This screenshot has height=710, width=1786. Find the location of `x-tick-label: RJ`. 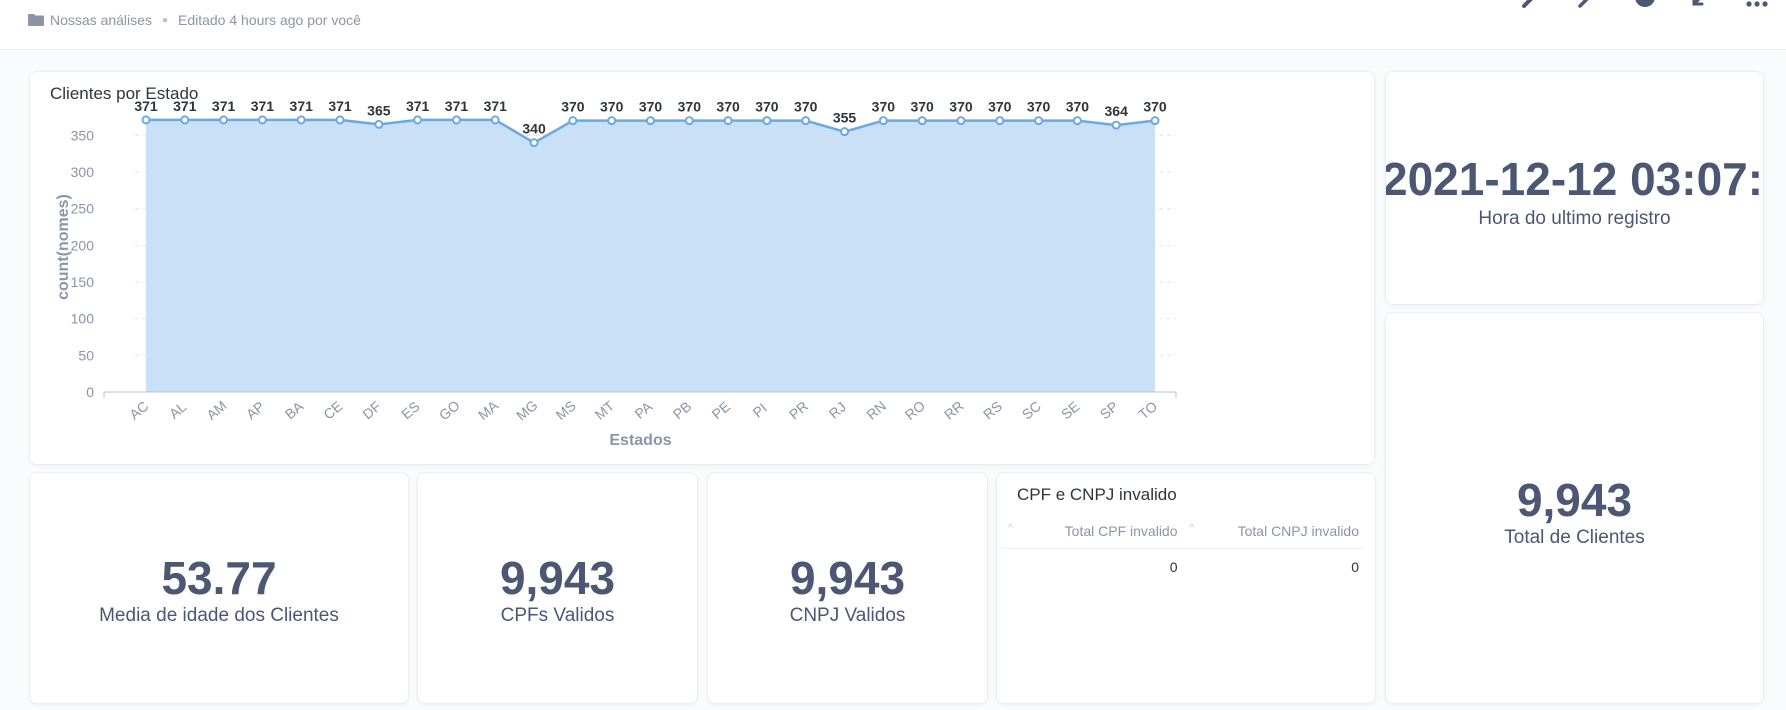

x-tick-label: RJ is located at coordinates (837, 410).